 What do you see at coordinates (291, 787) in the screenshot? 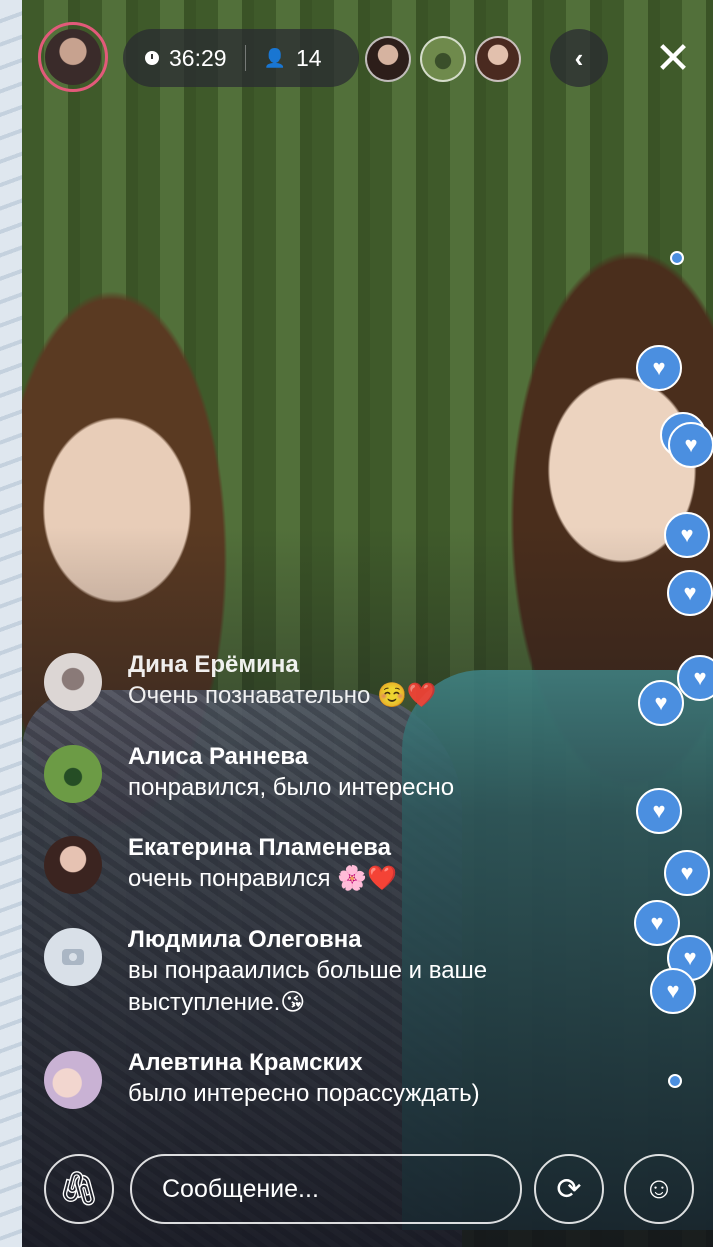
I see `comment-text: понравился, было интересно` at bounding box center [291, 787].